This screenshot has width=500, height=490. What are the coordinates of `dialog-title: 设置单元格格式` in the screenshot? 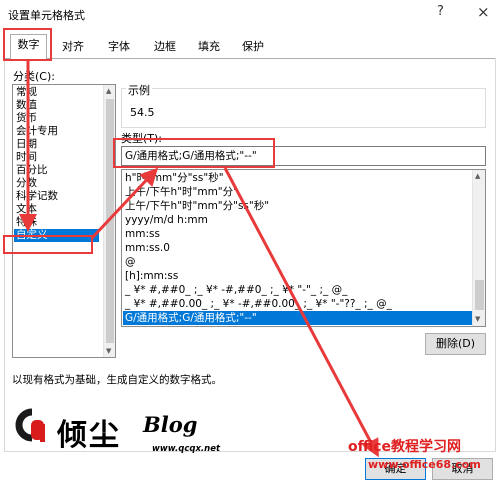 It's located at (46, 15).